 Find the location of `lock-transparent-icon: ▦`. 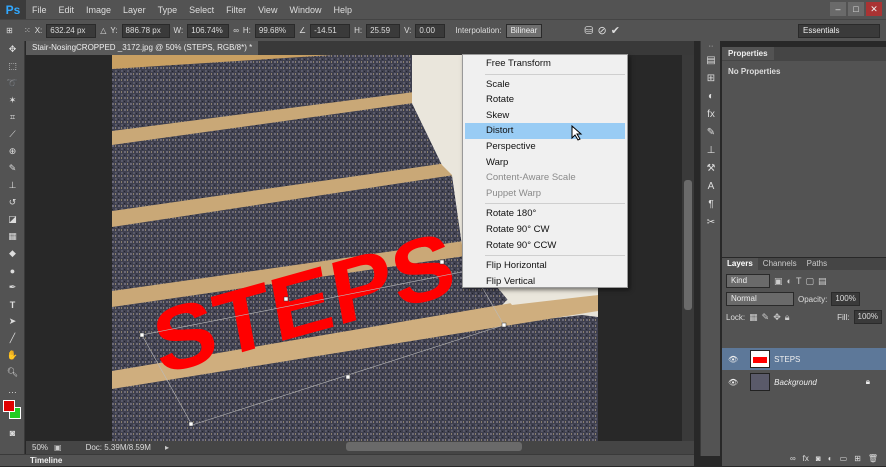

lock-transparent-icon: ▦ is located at coordinates (753, 317).